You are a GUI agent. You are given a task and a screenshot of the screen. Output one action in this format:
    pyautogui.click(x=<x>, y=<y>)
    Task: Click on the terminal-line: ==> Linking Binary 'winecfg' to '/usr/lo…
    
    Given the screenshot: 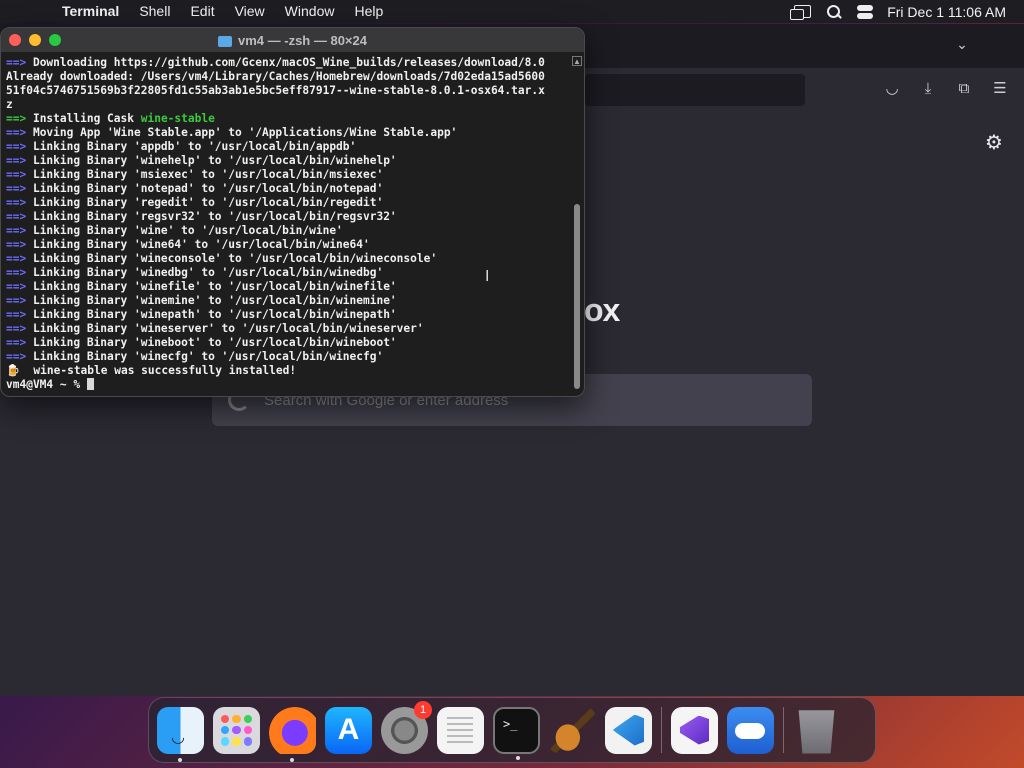 What is the action you would take?
    pyautogui.click(x=286, y=357)
    